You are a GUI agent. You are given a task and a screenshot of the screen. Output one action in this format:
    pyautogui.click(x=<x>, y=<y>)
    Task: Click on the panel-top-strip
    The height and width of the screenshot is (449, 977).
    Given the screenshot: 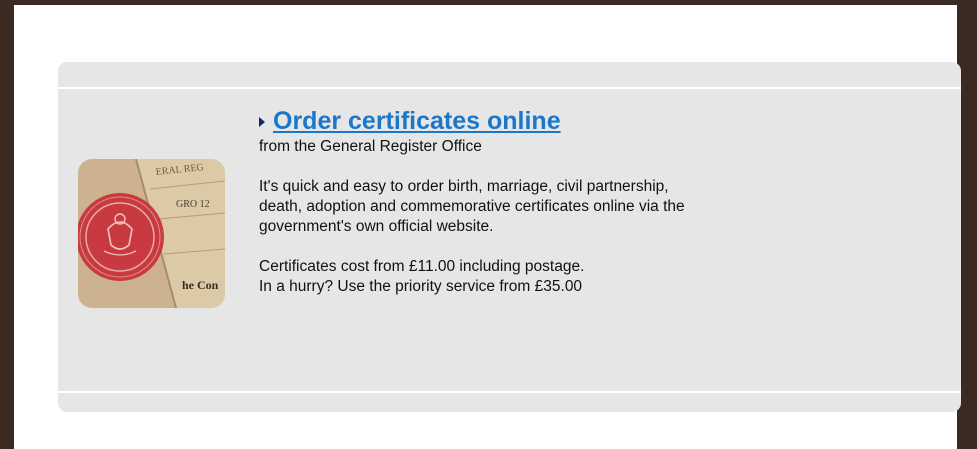 What is the action you would take?
    pyautogui.click(x=509, y=75)
    